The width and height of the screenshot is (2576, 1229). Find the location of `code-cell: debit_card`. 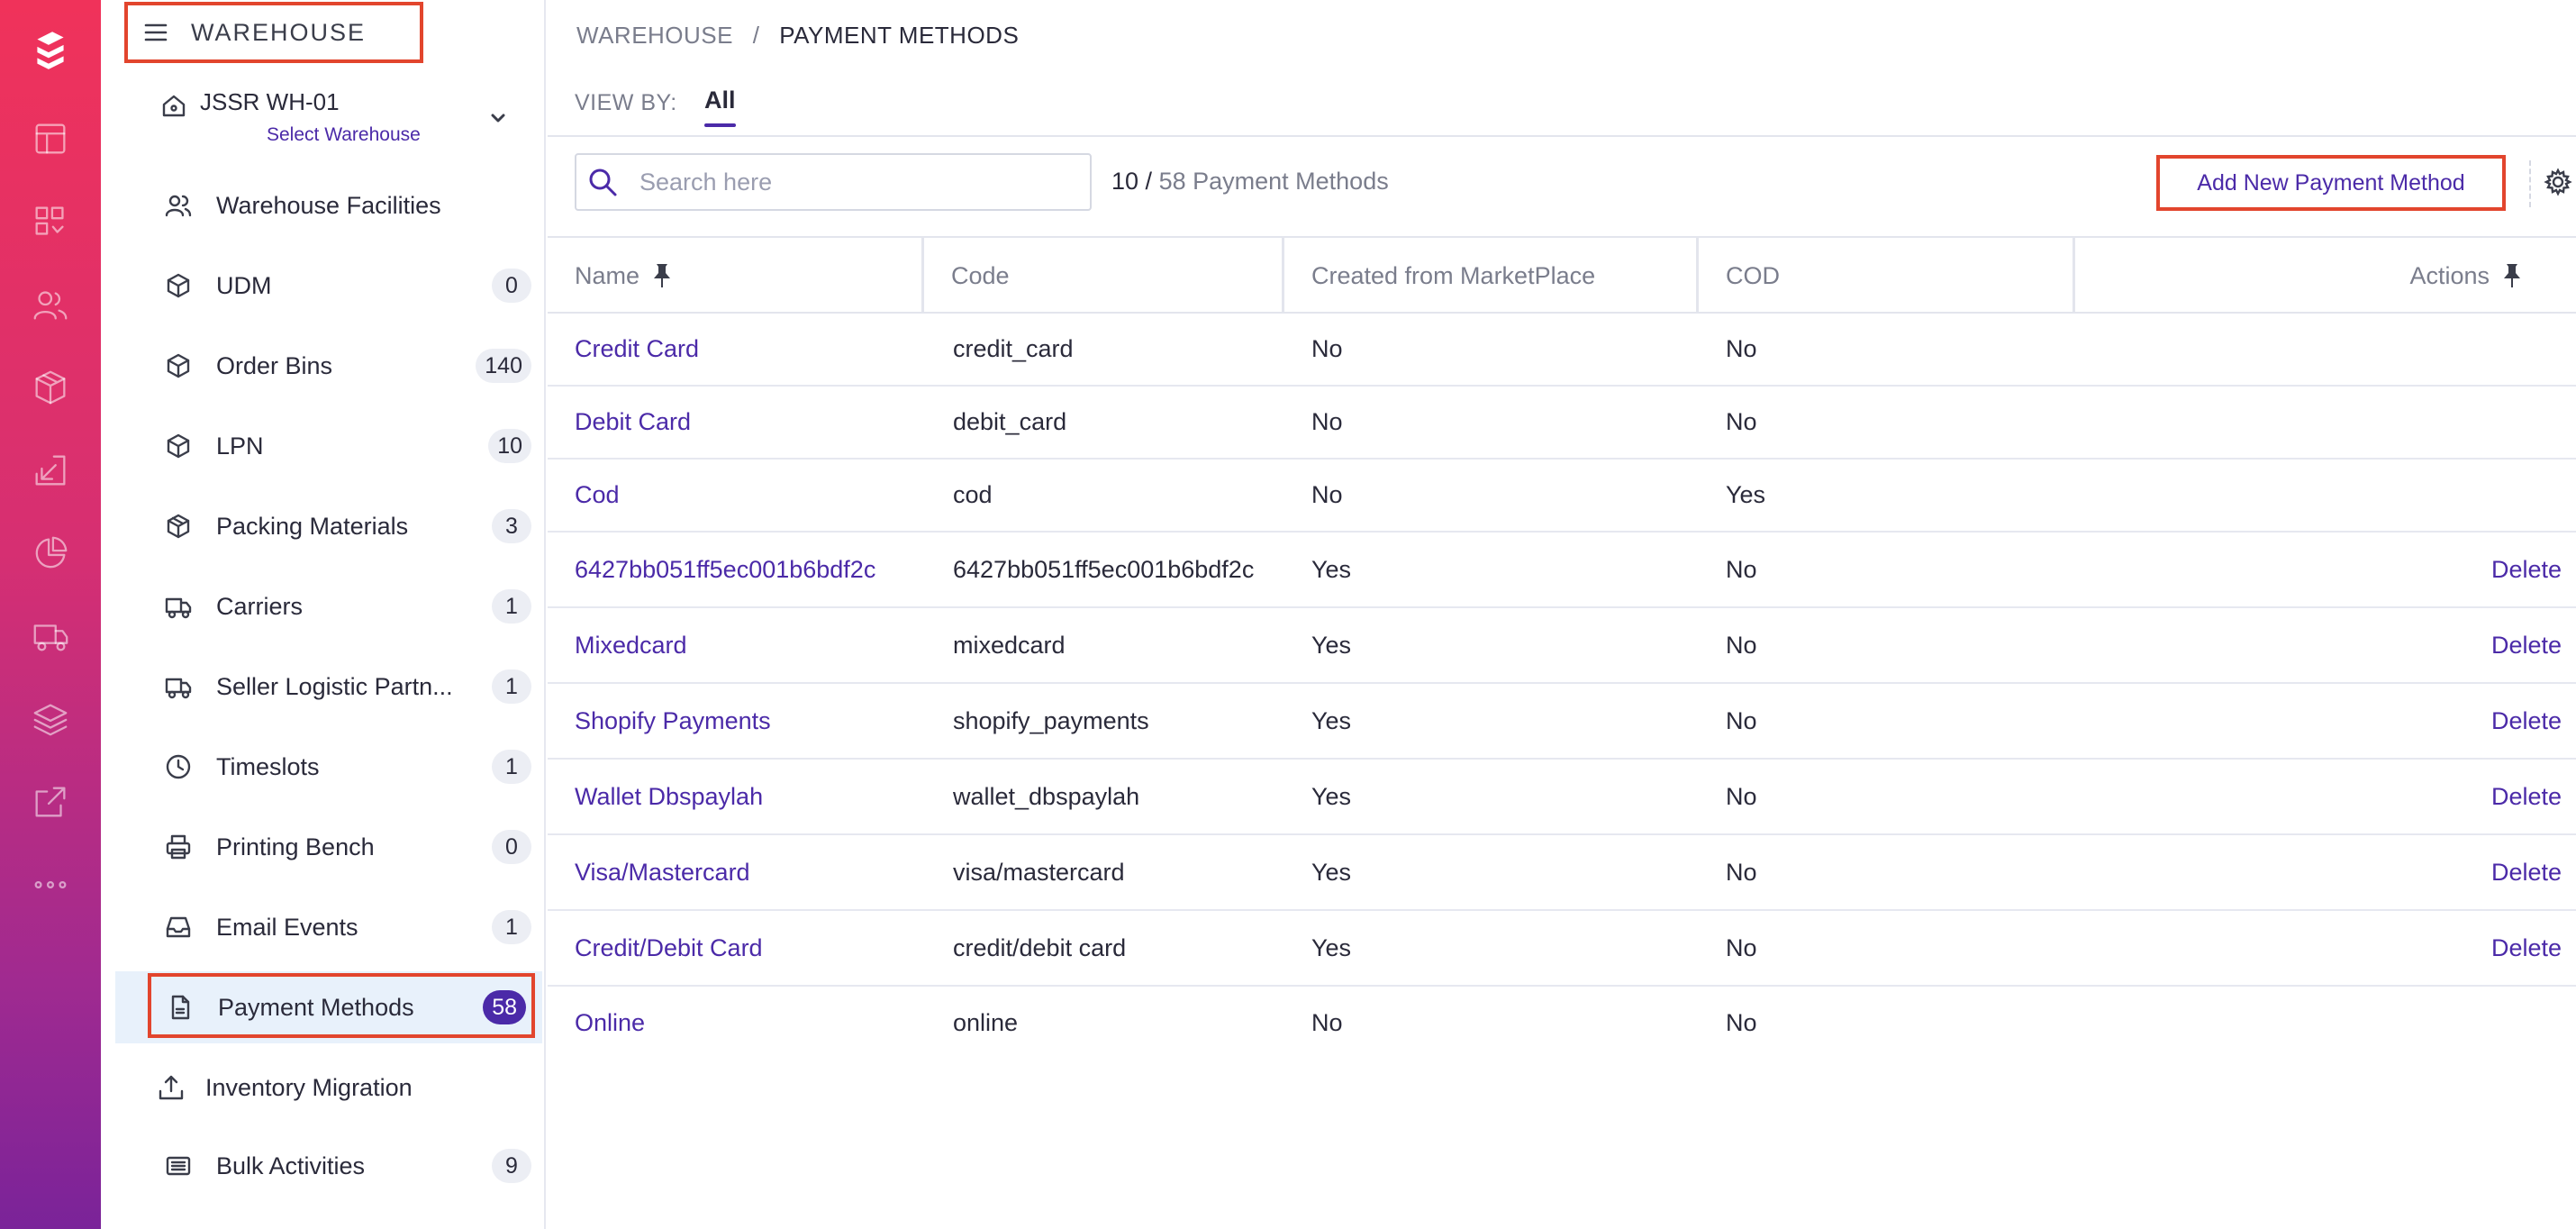

code-cell: debit_card is located at coordinates (1010, 421).